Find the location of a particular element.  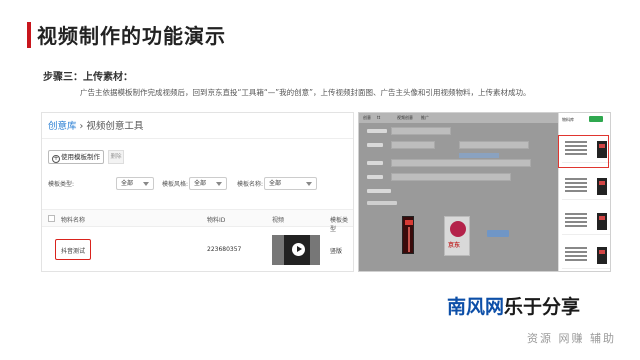

delete-button: 删除 is located at coordinates (116, 157).